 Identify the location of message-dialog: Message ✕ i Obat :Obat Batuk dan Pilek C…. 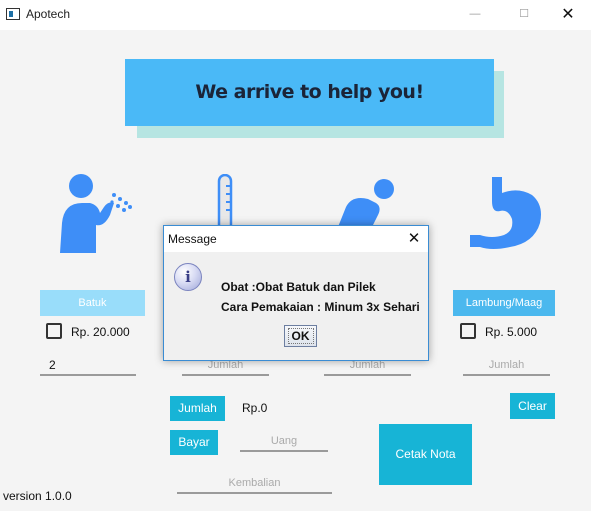
(296, 293).